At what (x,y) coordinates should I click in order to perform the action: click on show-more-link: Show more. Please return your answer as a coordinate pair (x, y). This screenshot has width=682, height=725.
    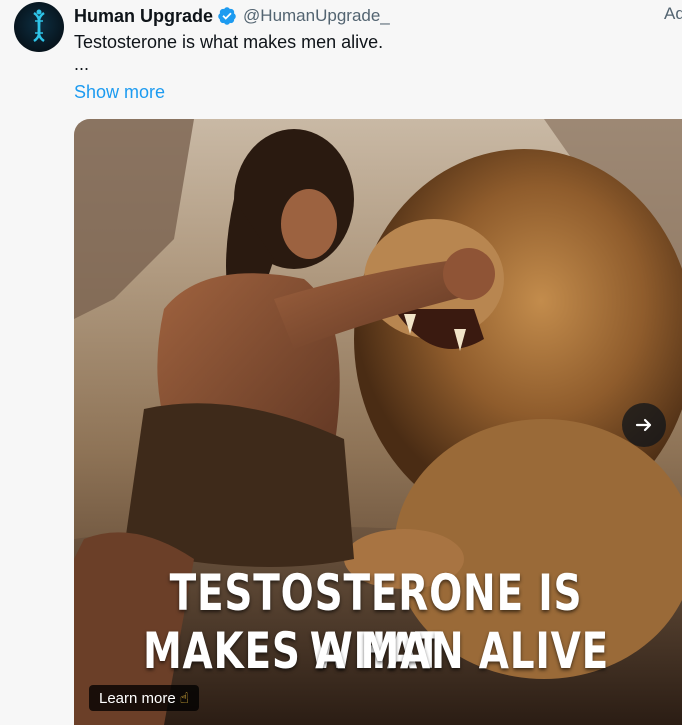
    Looking at the image, I should click on (119, 92).